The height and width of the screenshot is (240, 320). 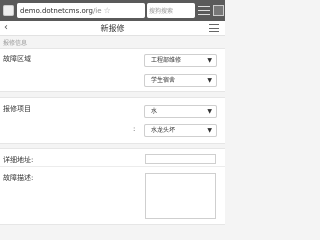 I want to click on app-header: ‹ 新报修, so click(x=112, y=28).